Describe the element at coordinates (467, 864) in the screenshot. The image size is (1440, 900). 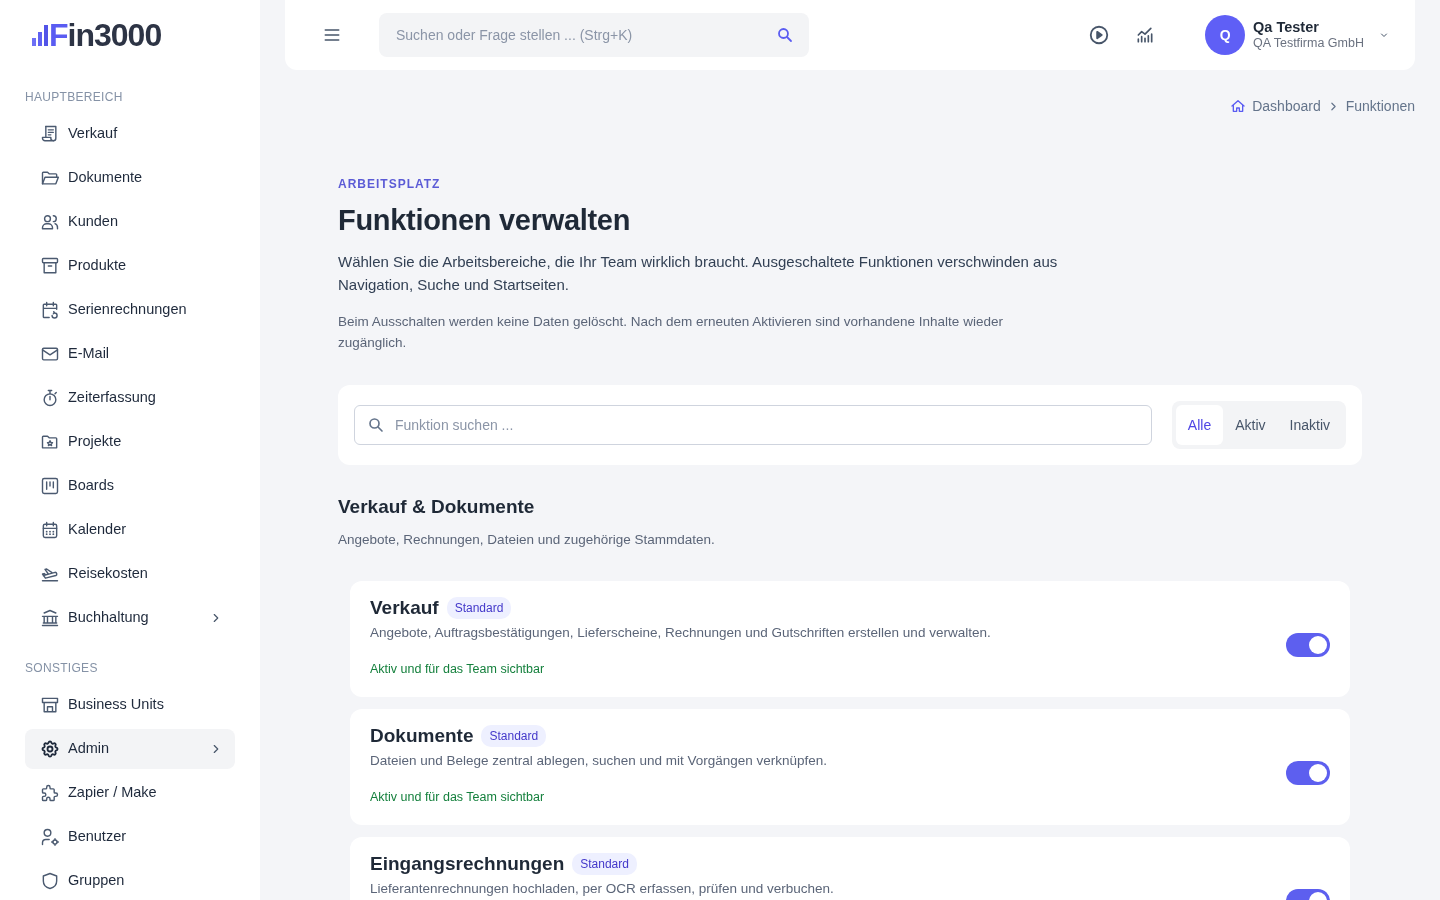
I see `feature-title: Eingangsrechnungen` at that location.